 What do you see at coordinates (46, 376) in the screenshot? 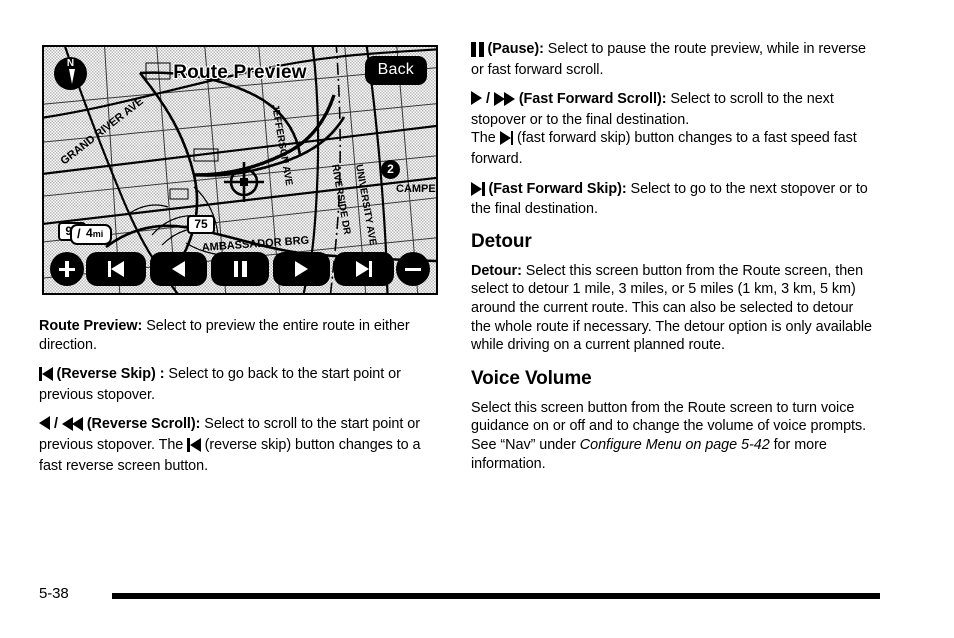
I see `reverse-skip-icon` at bounding box center [46, 376].